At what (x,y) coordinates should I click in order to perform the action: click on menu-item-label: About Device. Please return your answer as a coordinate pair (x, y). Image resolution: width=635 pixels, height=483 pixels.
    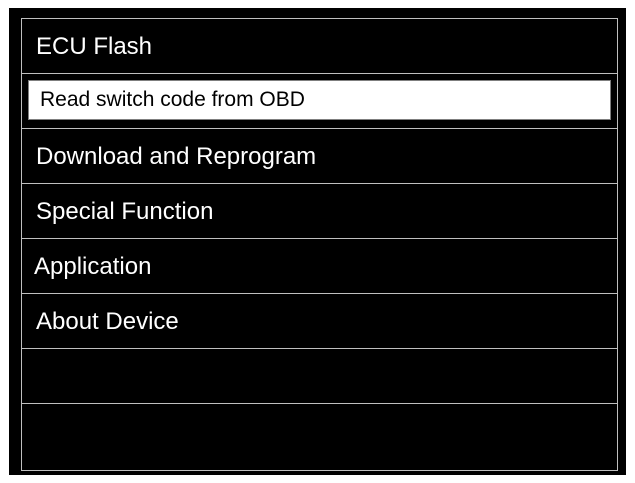
    Looking at the image, I should click on (107, 321).